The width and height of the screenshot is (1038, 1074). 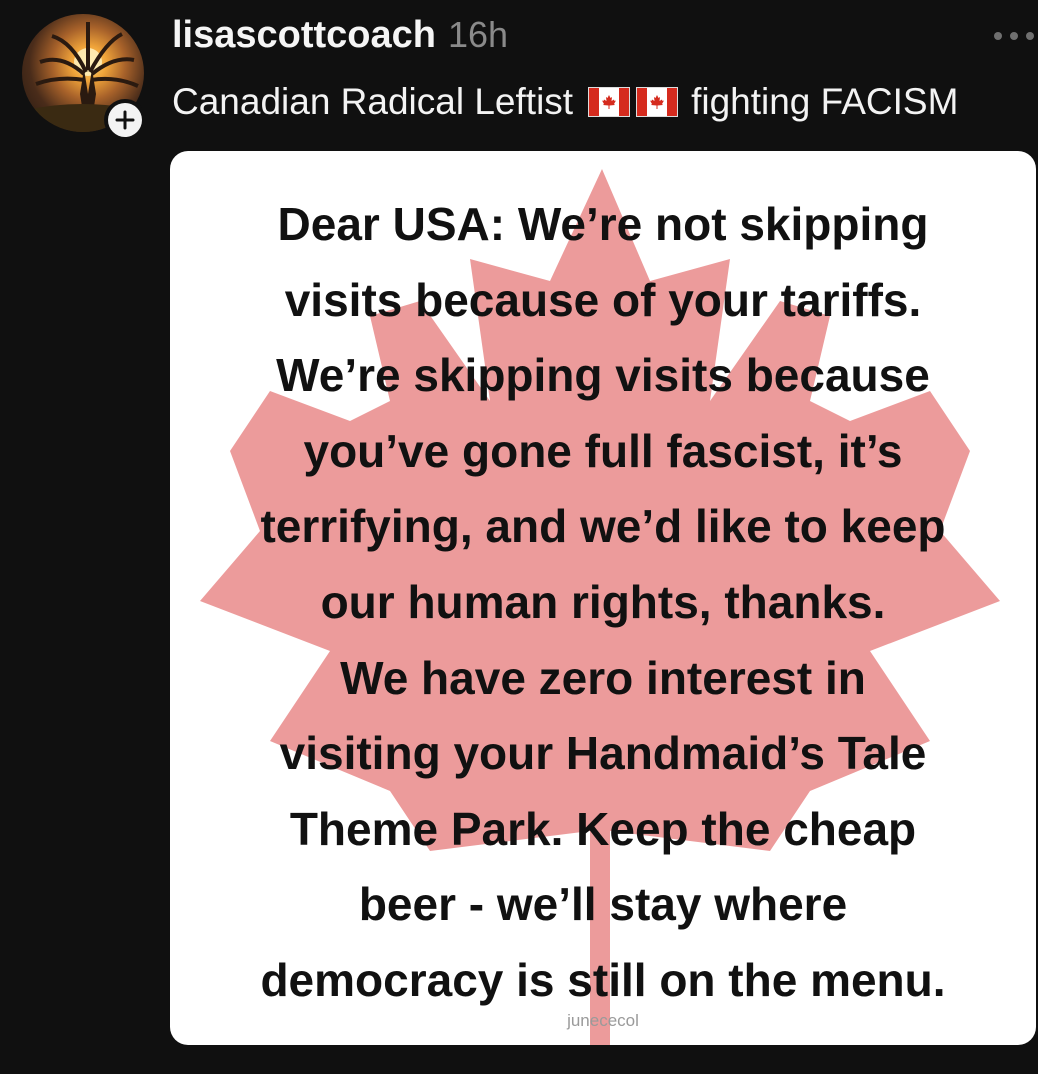 I want to click on post-timestamp: 16h, so click(x=478, y=34).